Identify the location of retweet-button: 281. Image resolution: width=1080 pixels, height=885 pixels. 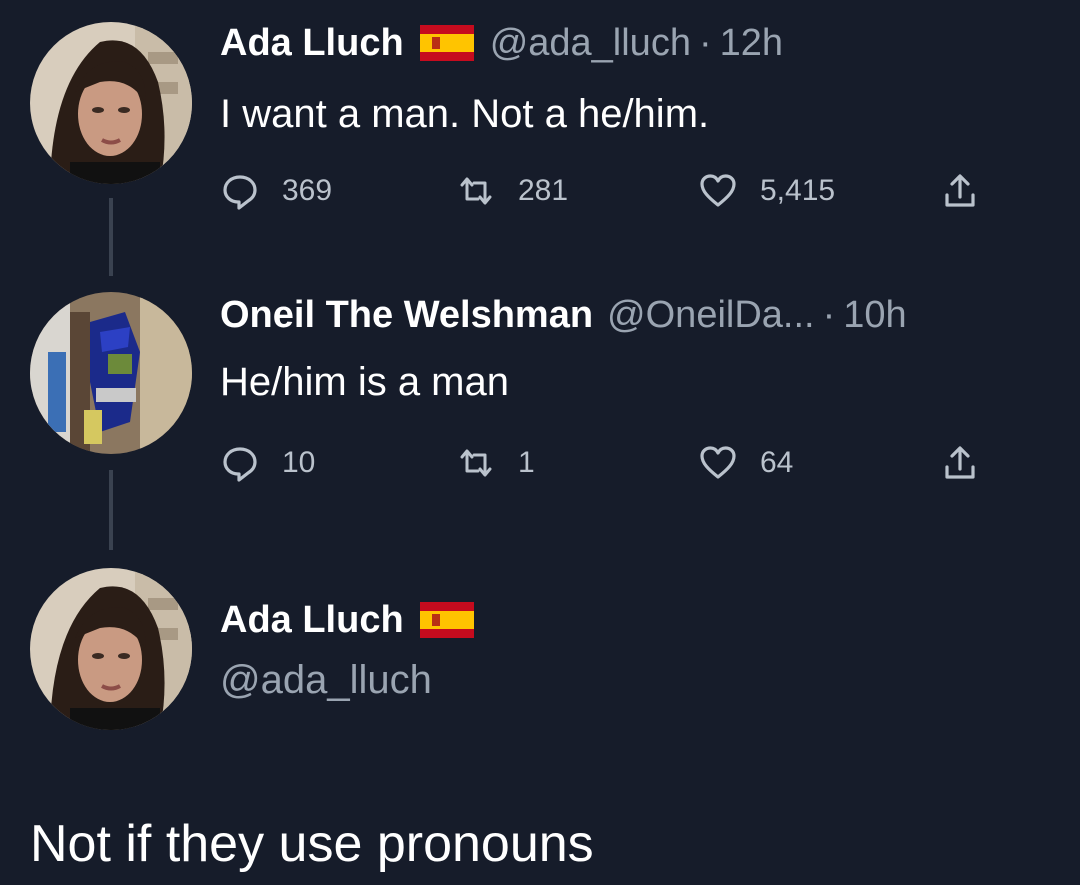
(512, 191).